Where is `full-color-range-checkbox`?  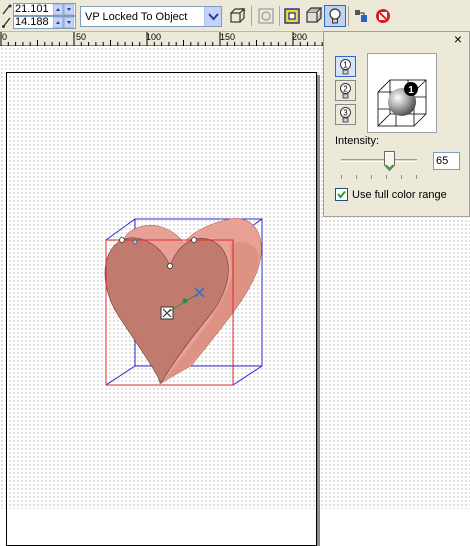
full-color-range-checkbox is located at coordinates (341, 194).